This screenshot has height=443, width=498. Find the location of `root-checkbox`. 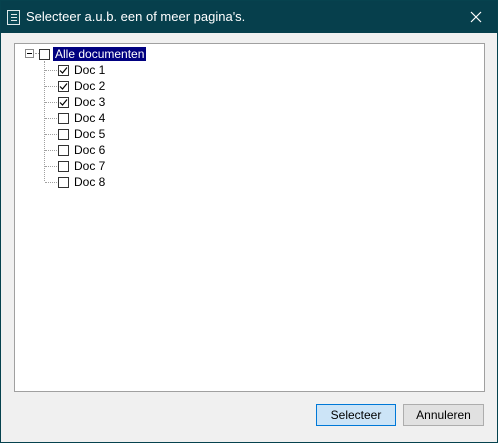

root-checkbox is located at coordinates (44, 54).